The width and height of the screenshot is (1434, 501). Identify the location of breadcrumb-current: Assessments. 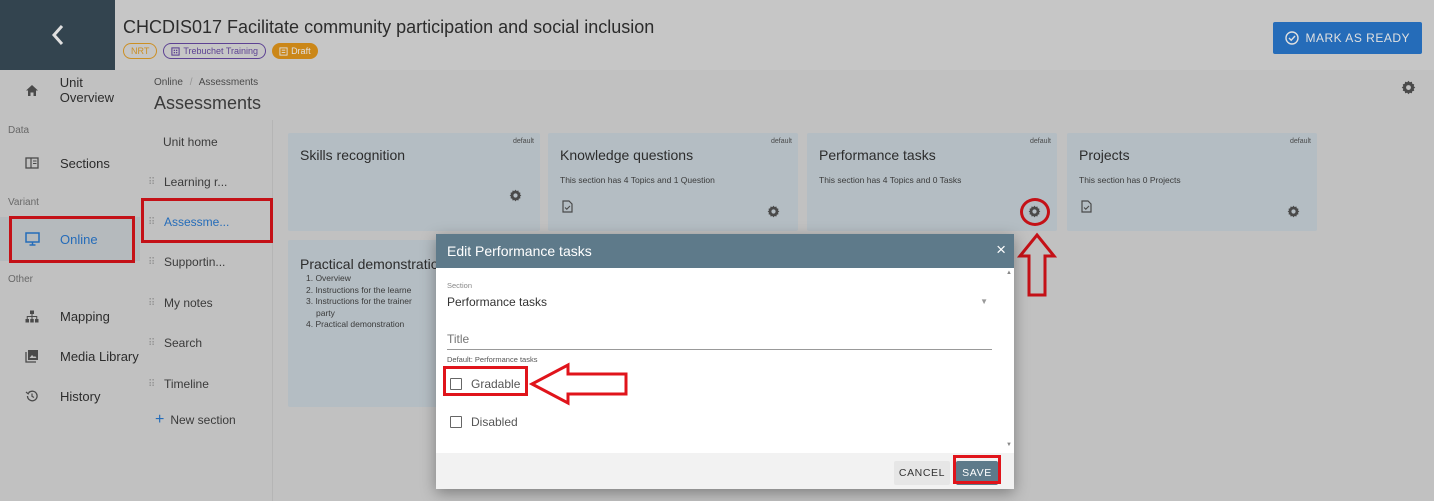
(228, 82).